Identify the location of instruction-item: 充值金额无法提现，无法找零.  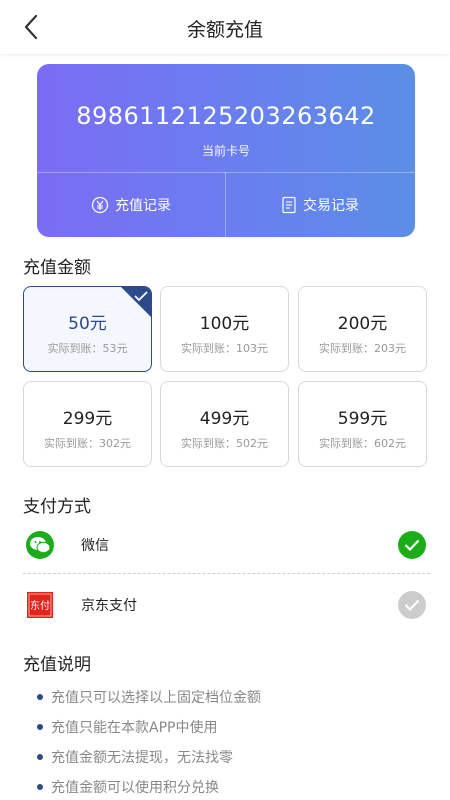
(135, 757).